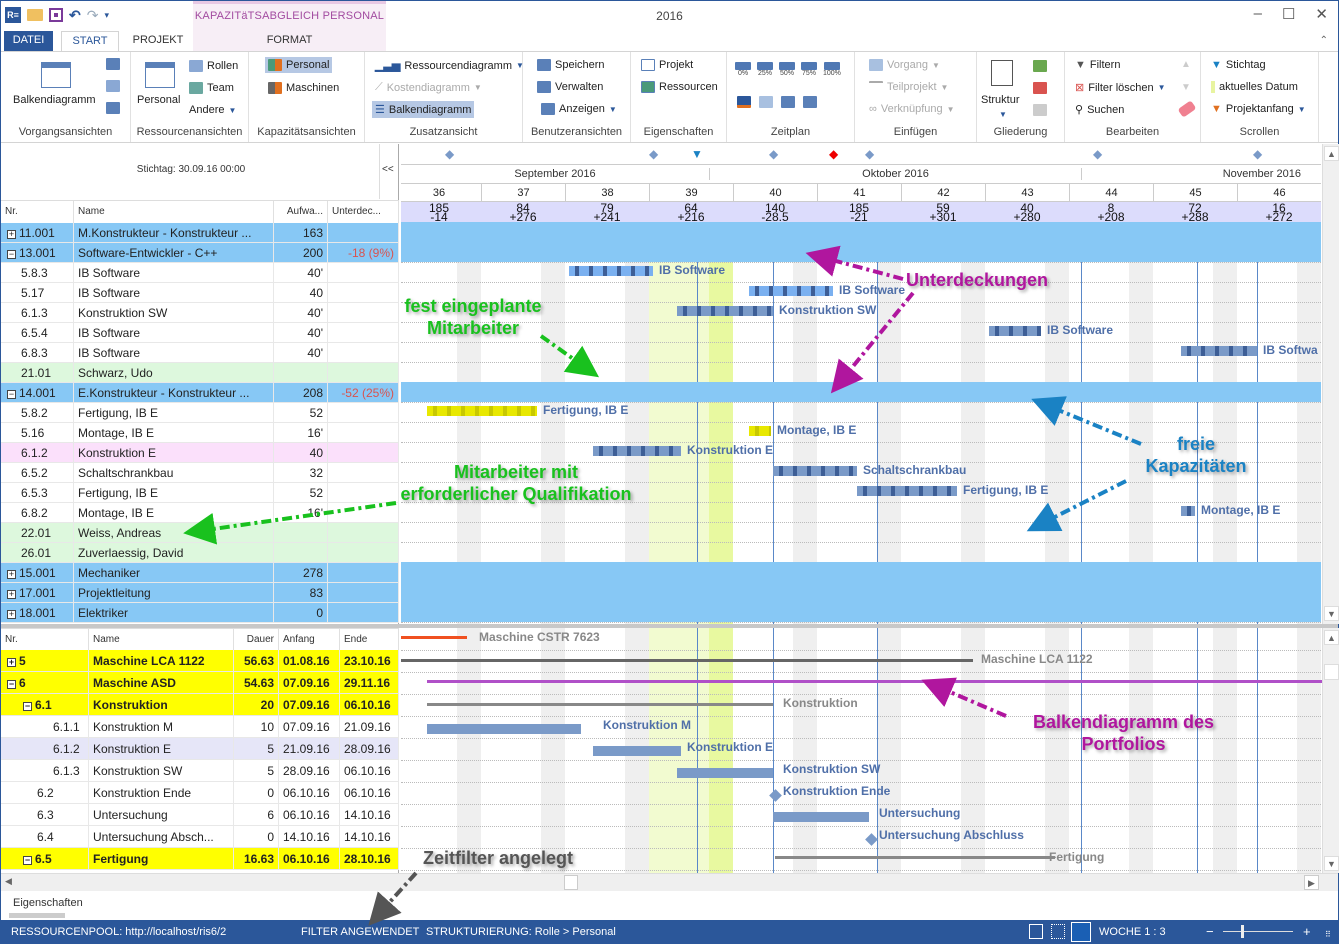  I want to click on task-form-icon, so click(113, 86).